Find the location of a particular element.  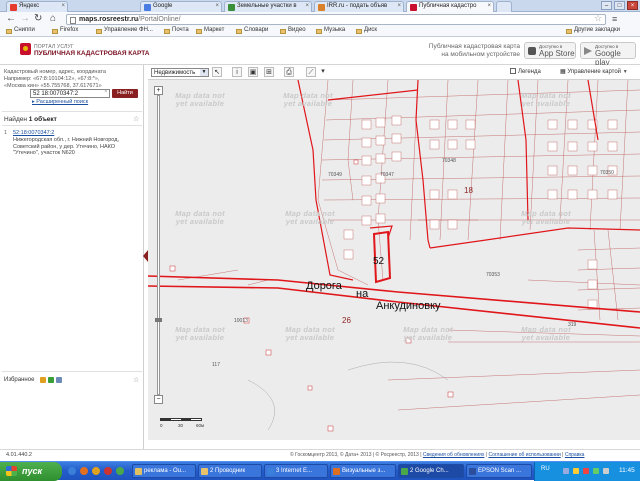

bookmark-star-icon: ☆ is located at coordinates (598, 18).